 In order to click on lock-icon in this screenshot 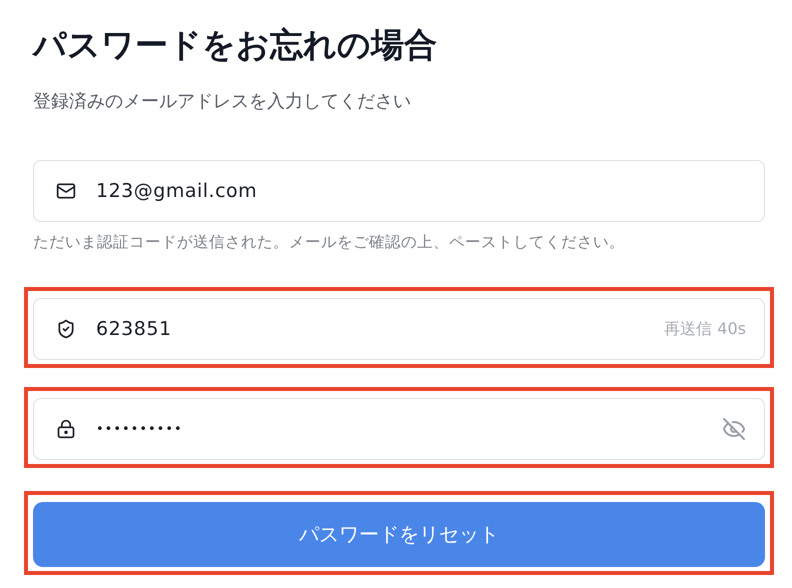, I will do `click(66, 429)`.